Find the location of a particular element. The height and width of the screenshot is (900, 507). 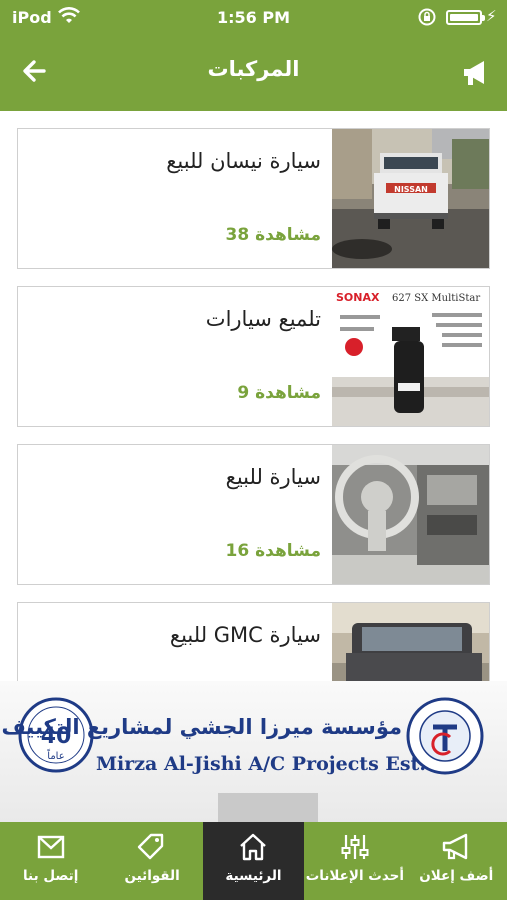

banner-english-text: Mirza Al-Jishi A/C Projects Est. is located at coordinates (261, 764).